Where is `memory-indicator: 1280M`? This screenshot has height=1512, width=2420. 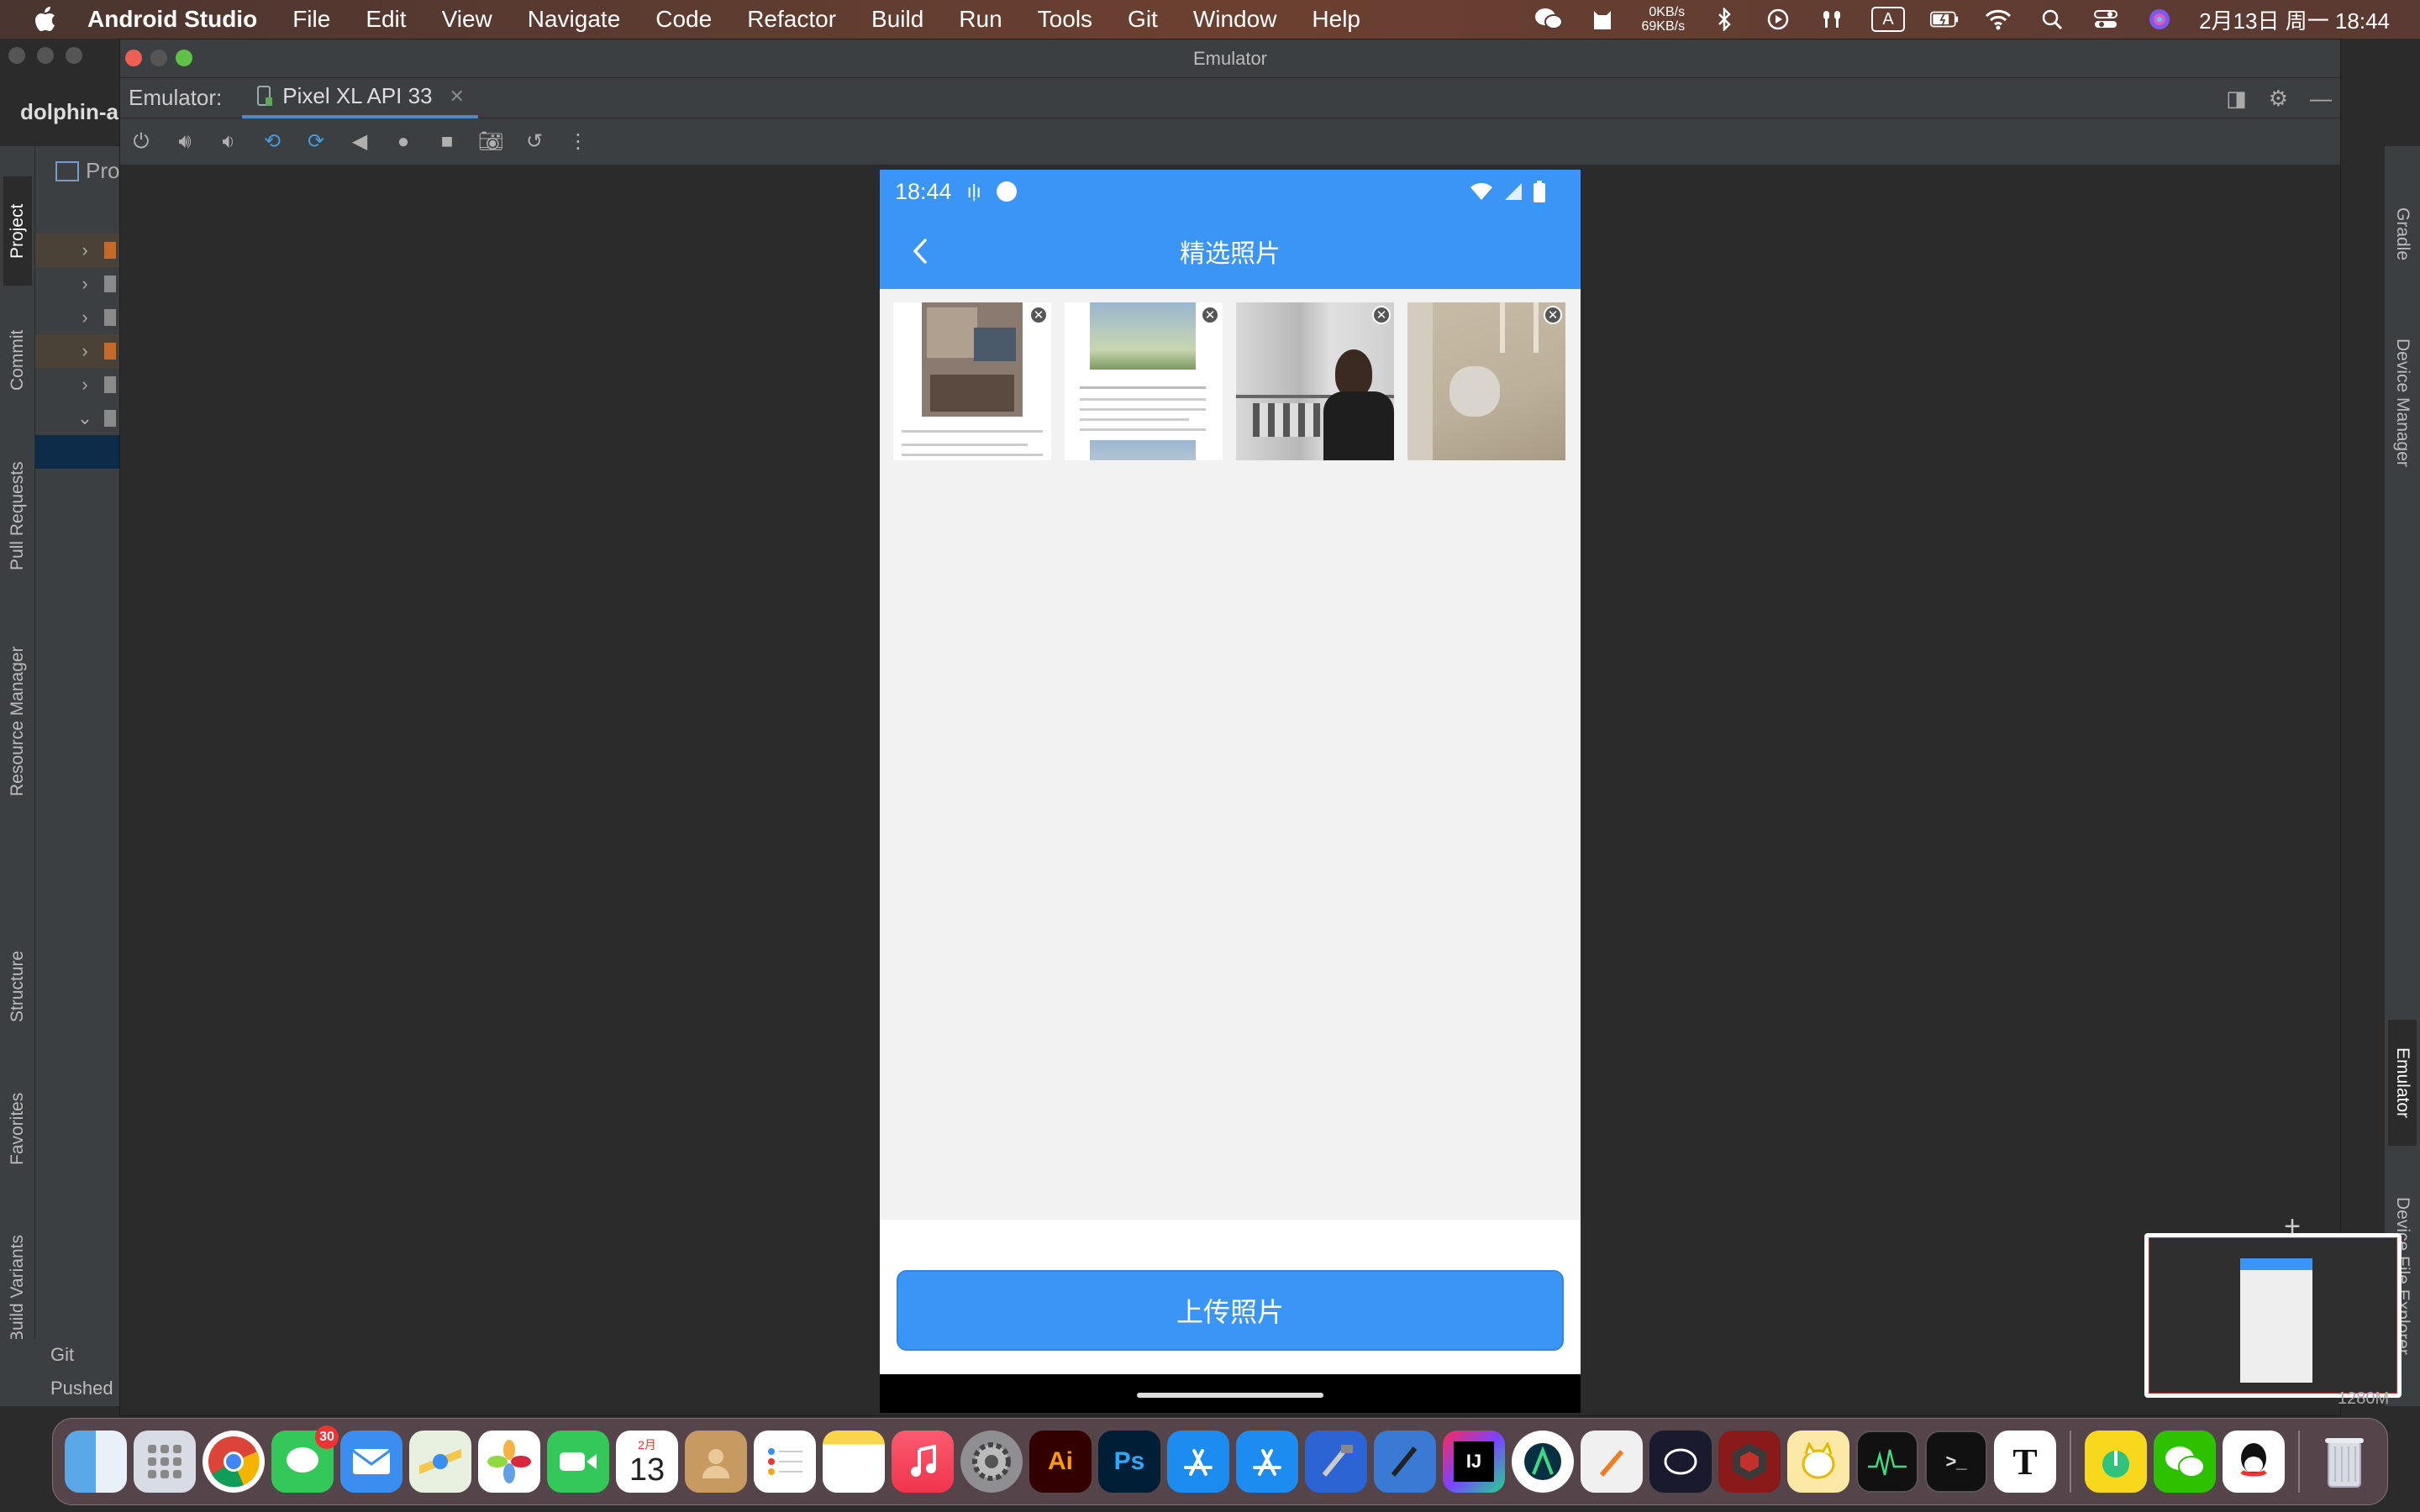
memory-indicator: 1280M is located at coordinates (2363, 1399).